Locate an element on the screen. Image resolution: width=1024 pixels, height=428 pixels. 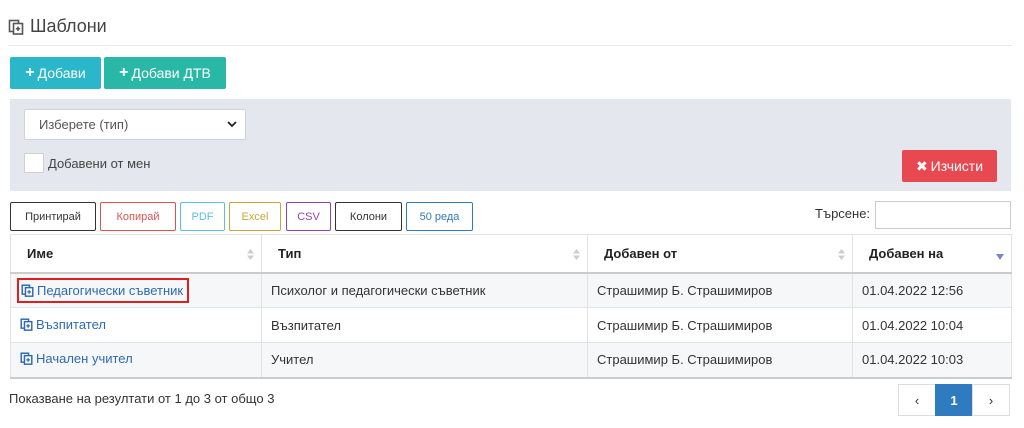
next-page-button: › is located at coordinates (991, 400).